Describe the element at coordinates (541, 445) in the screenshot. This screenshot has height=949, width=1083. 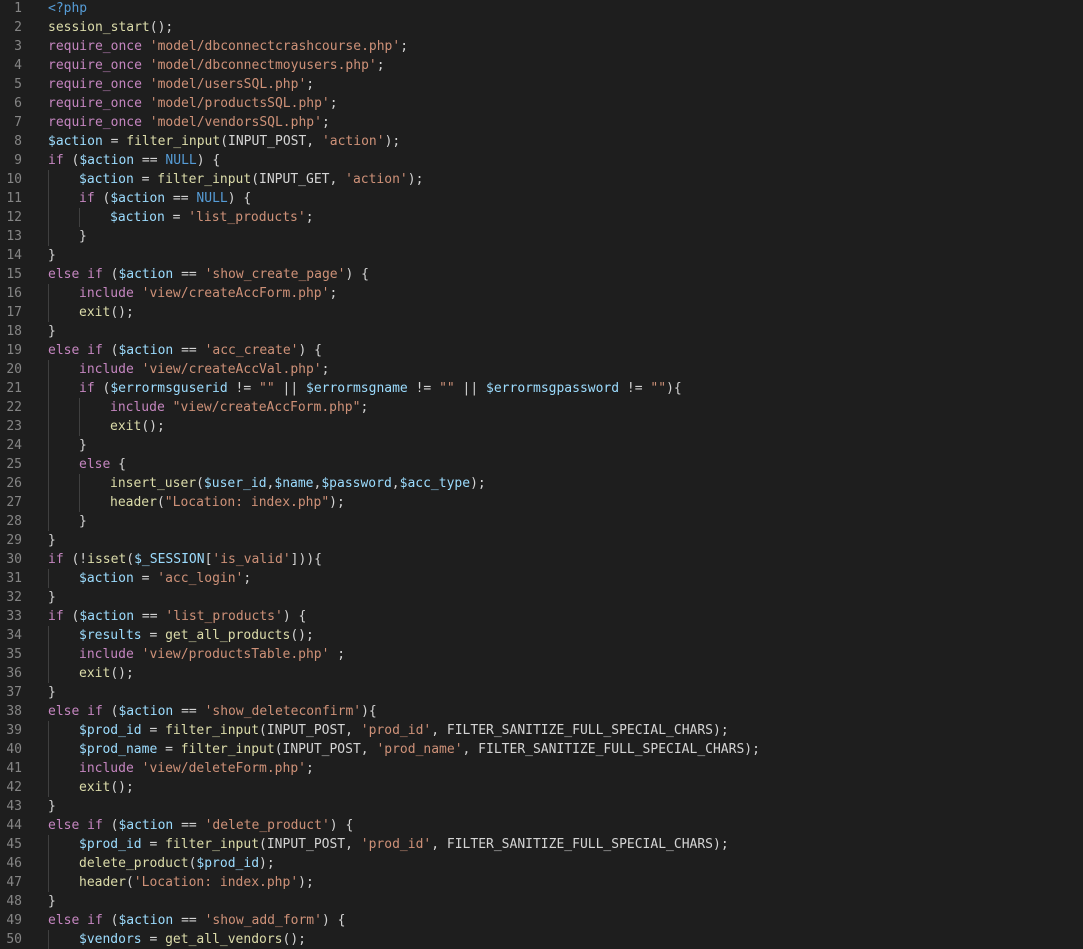
I see `code-line: 24}` at that location.